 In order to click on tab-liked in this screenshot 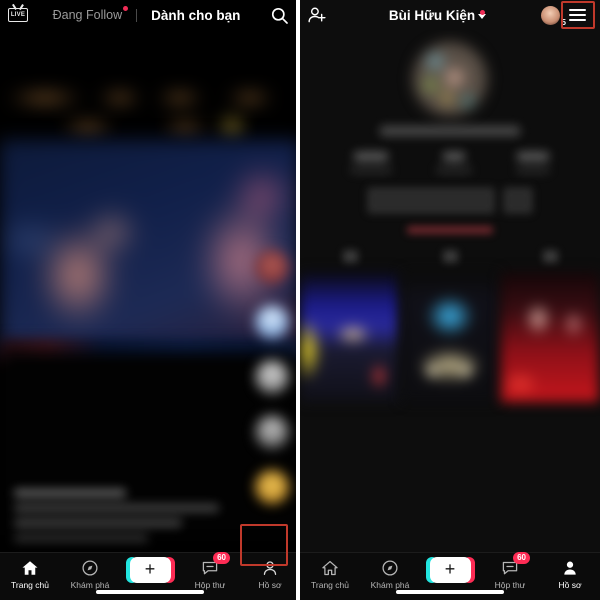, I will do `click(550, 256)`.